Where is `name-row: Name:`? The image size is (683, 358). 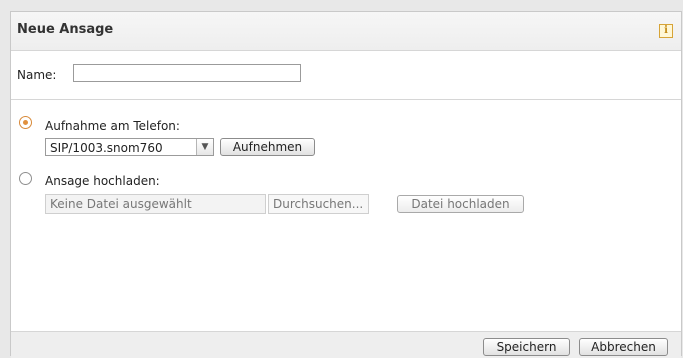
name-row: Name: is located at coordinates (346, 75).